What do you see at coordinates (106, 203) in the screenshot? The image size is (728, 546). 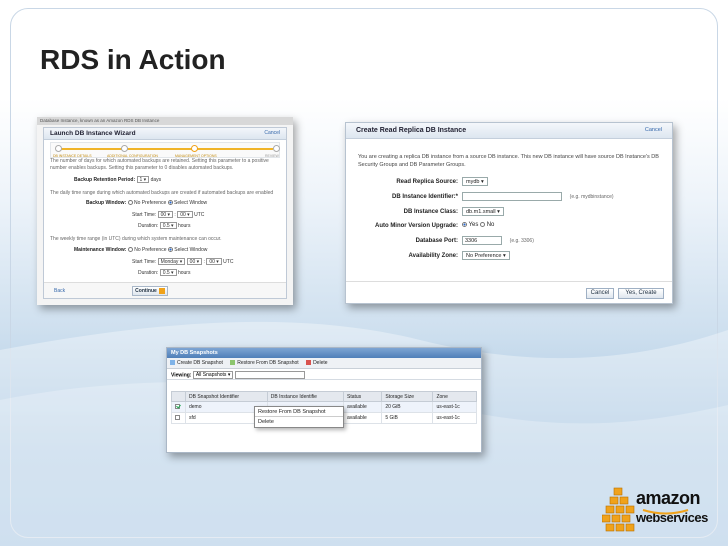 I see `backup-window-label: Backup Window:` at bounding box center [106, 203].